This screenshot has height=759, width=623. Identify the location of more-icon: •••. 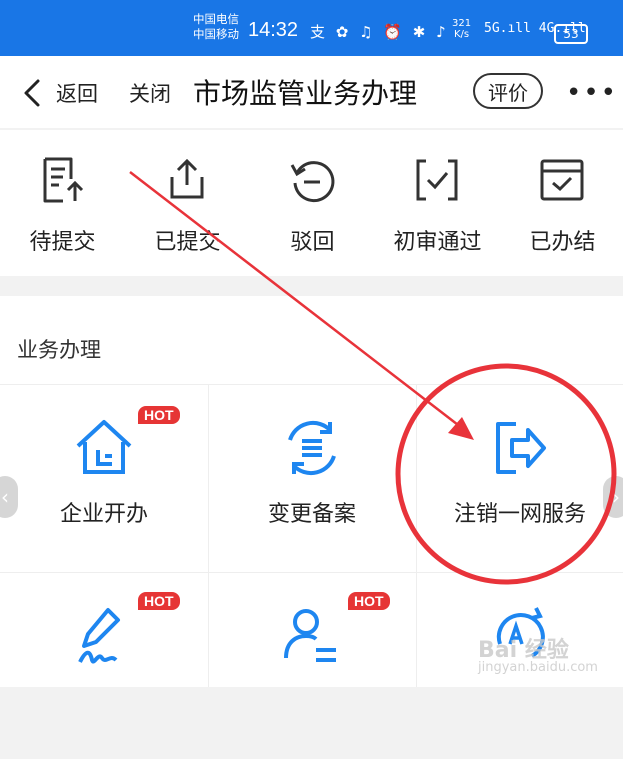
(592, 93).